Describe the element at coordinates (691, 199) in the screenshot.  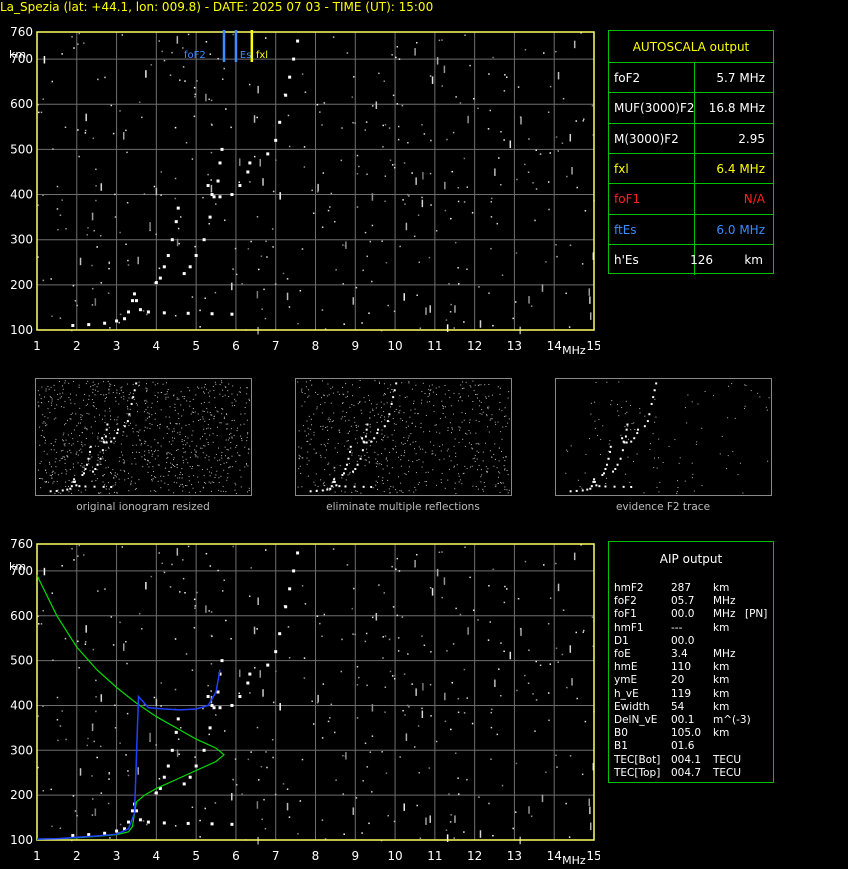
I see `autoscala-row-4: foF1 N/A` at that location.